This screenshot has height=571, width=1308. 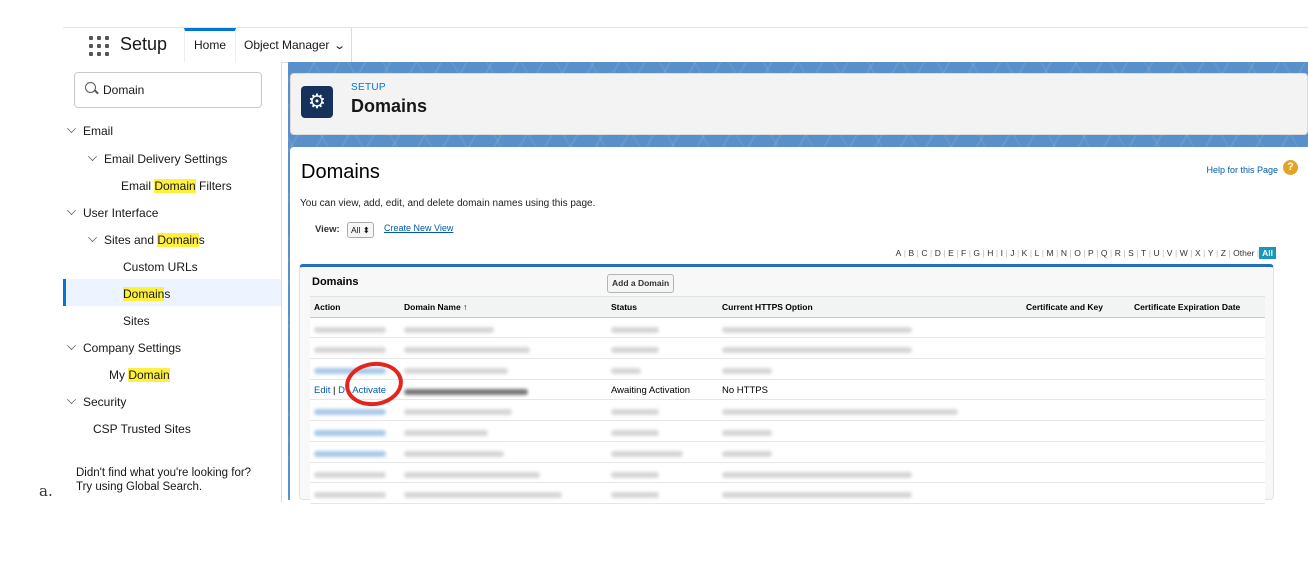 What do you see at coordinates (898, 253) in the screenshot?
I see `alphabet-filter-a: A` at bounding box center [898, 253].